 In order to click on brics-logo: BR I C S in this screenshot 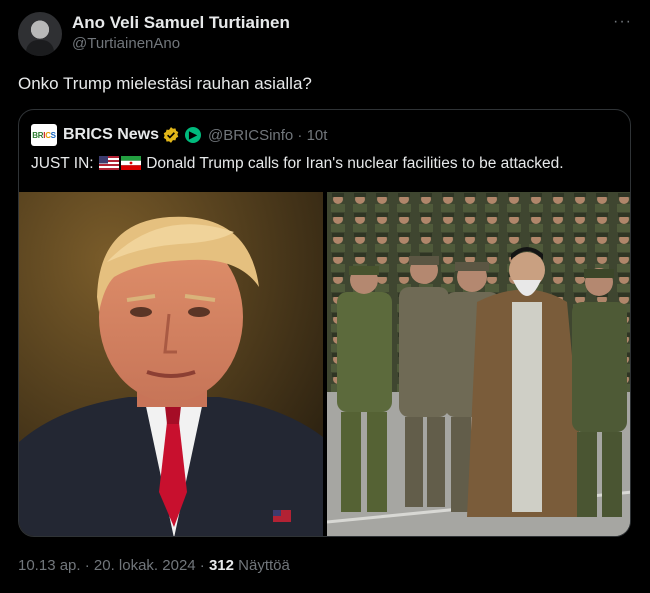, I will do `click(44, 135)`.